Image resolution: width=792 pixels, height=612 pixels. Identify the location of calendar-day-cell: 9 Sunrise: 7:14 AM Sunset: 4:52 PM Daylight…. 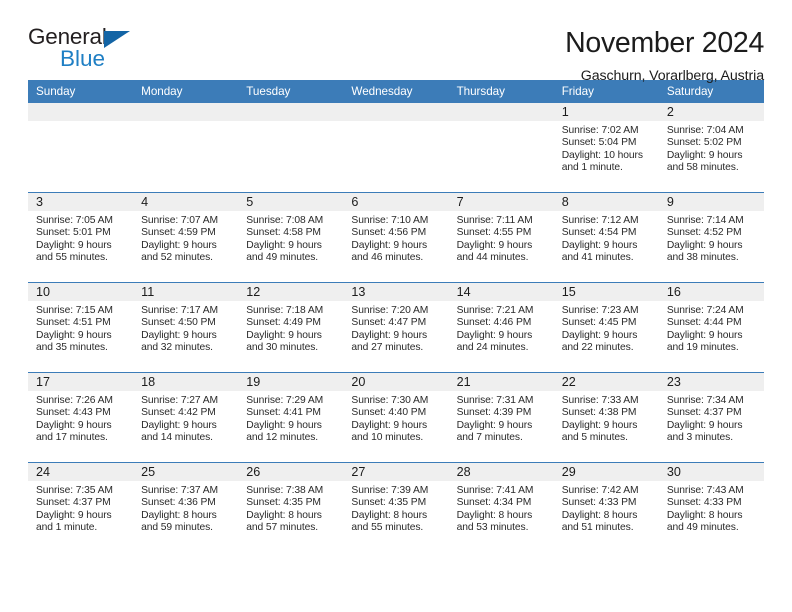
(711, 237).